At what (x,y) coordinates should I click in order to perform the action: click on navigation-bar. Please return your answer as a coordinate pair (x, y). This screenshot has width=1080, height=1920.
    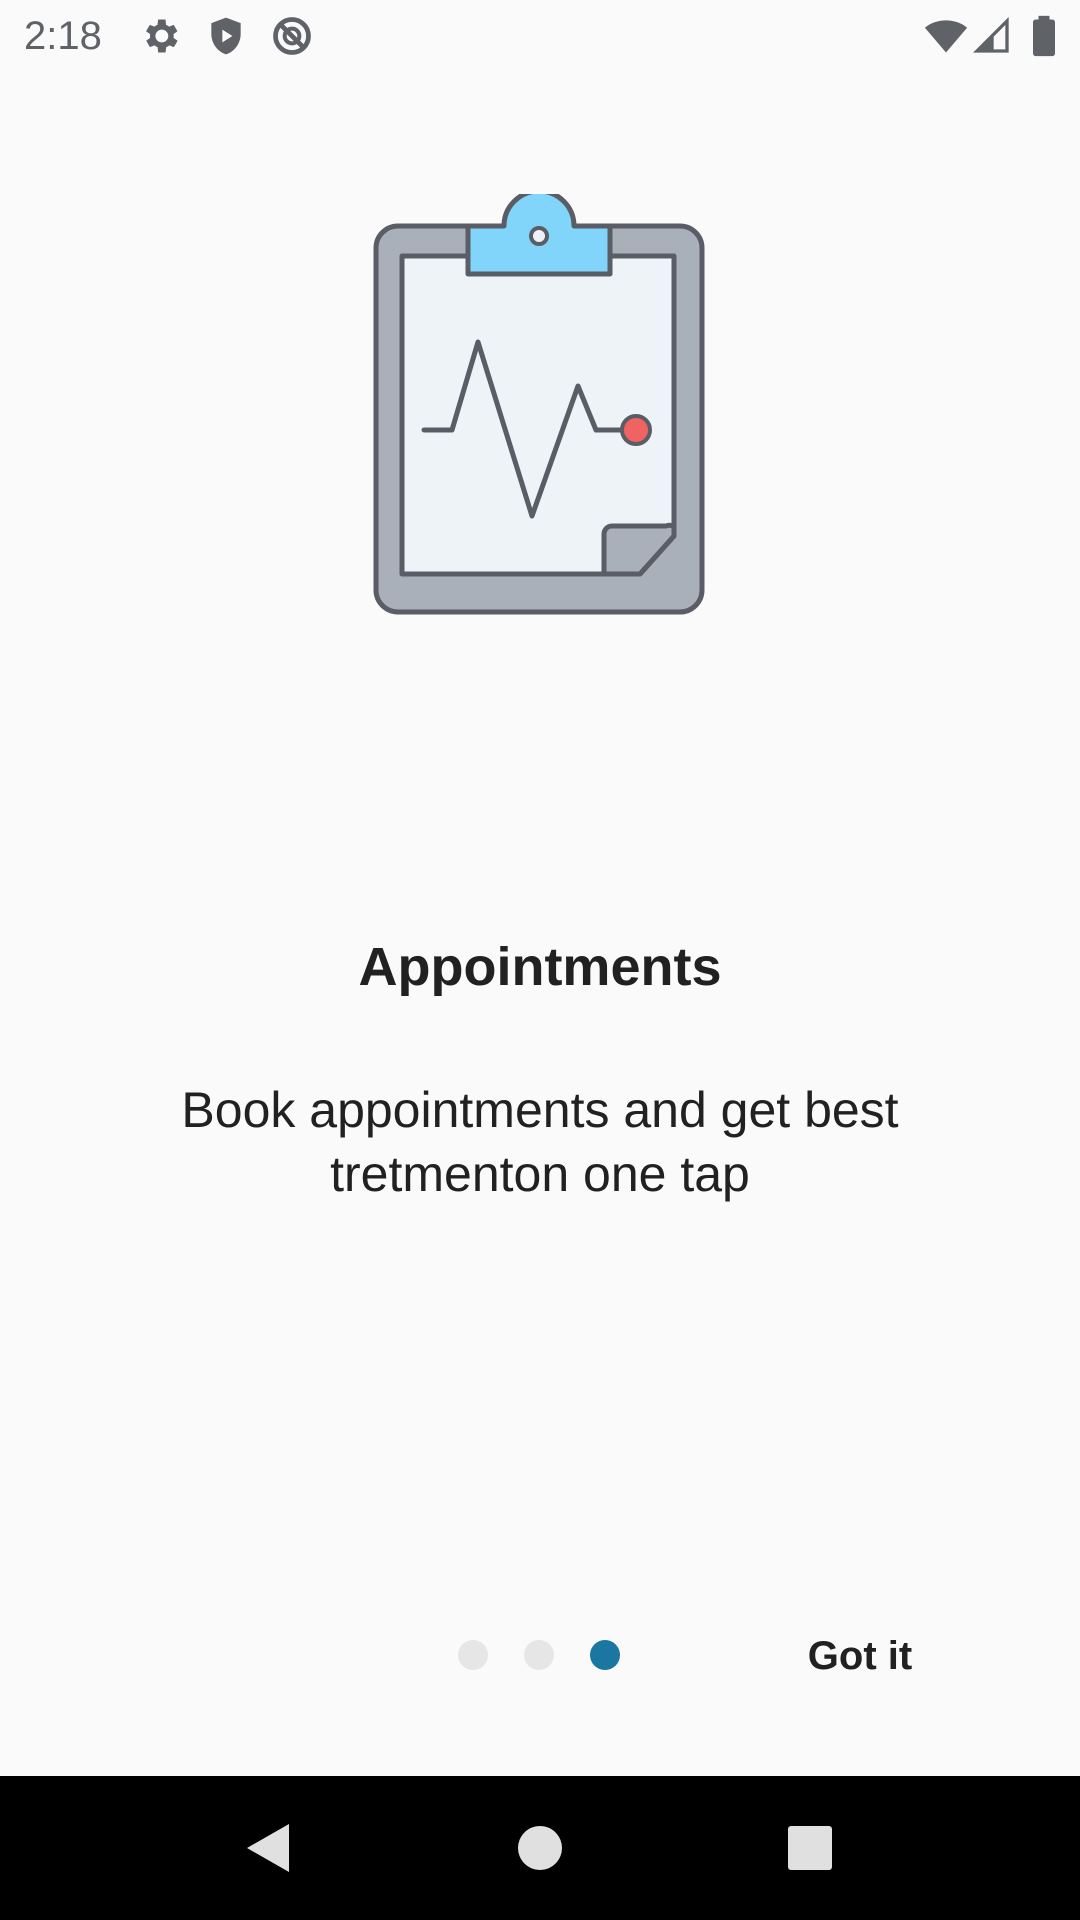
    Looking at the image, I should click on (540, 1848).